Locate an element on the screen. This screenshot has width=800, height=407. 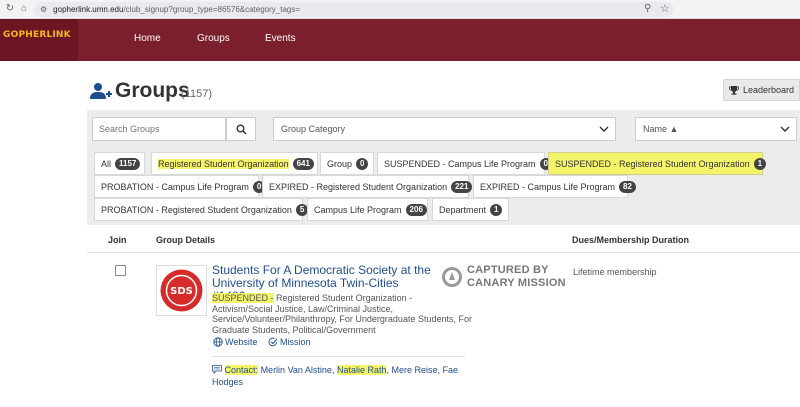
website-link: Website is located at coordinates (235, 342).